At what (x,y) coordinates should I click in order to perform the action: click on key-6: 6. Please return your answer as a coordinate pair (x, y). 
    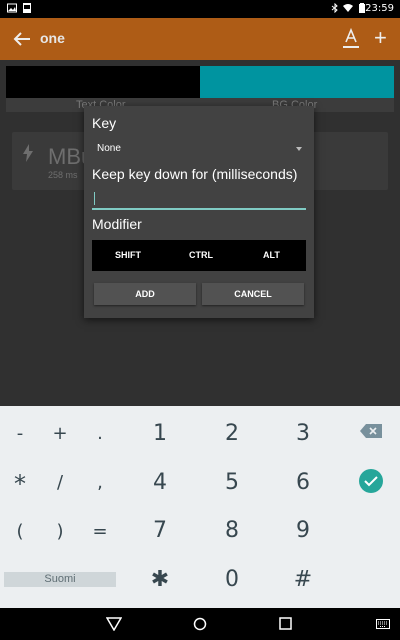
    Looking at the image, I should click on (303, 482).